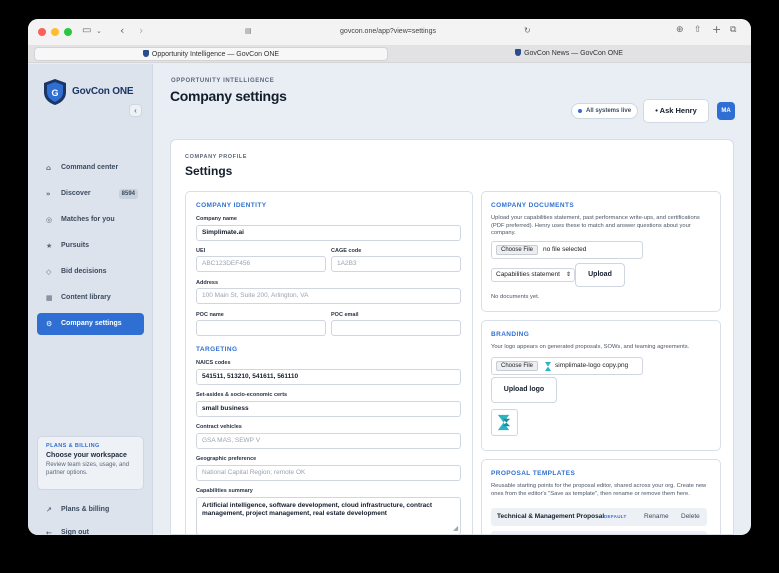  Describe the element at coordinates (605, 111) in the screenshot. I see `status-badge: All systems live` at that location.